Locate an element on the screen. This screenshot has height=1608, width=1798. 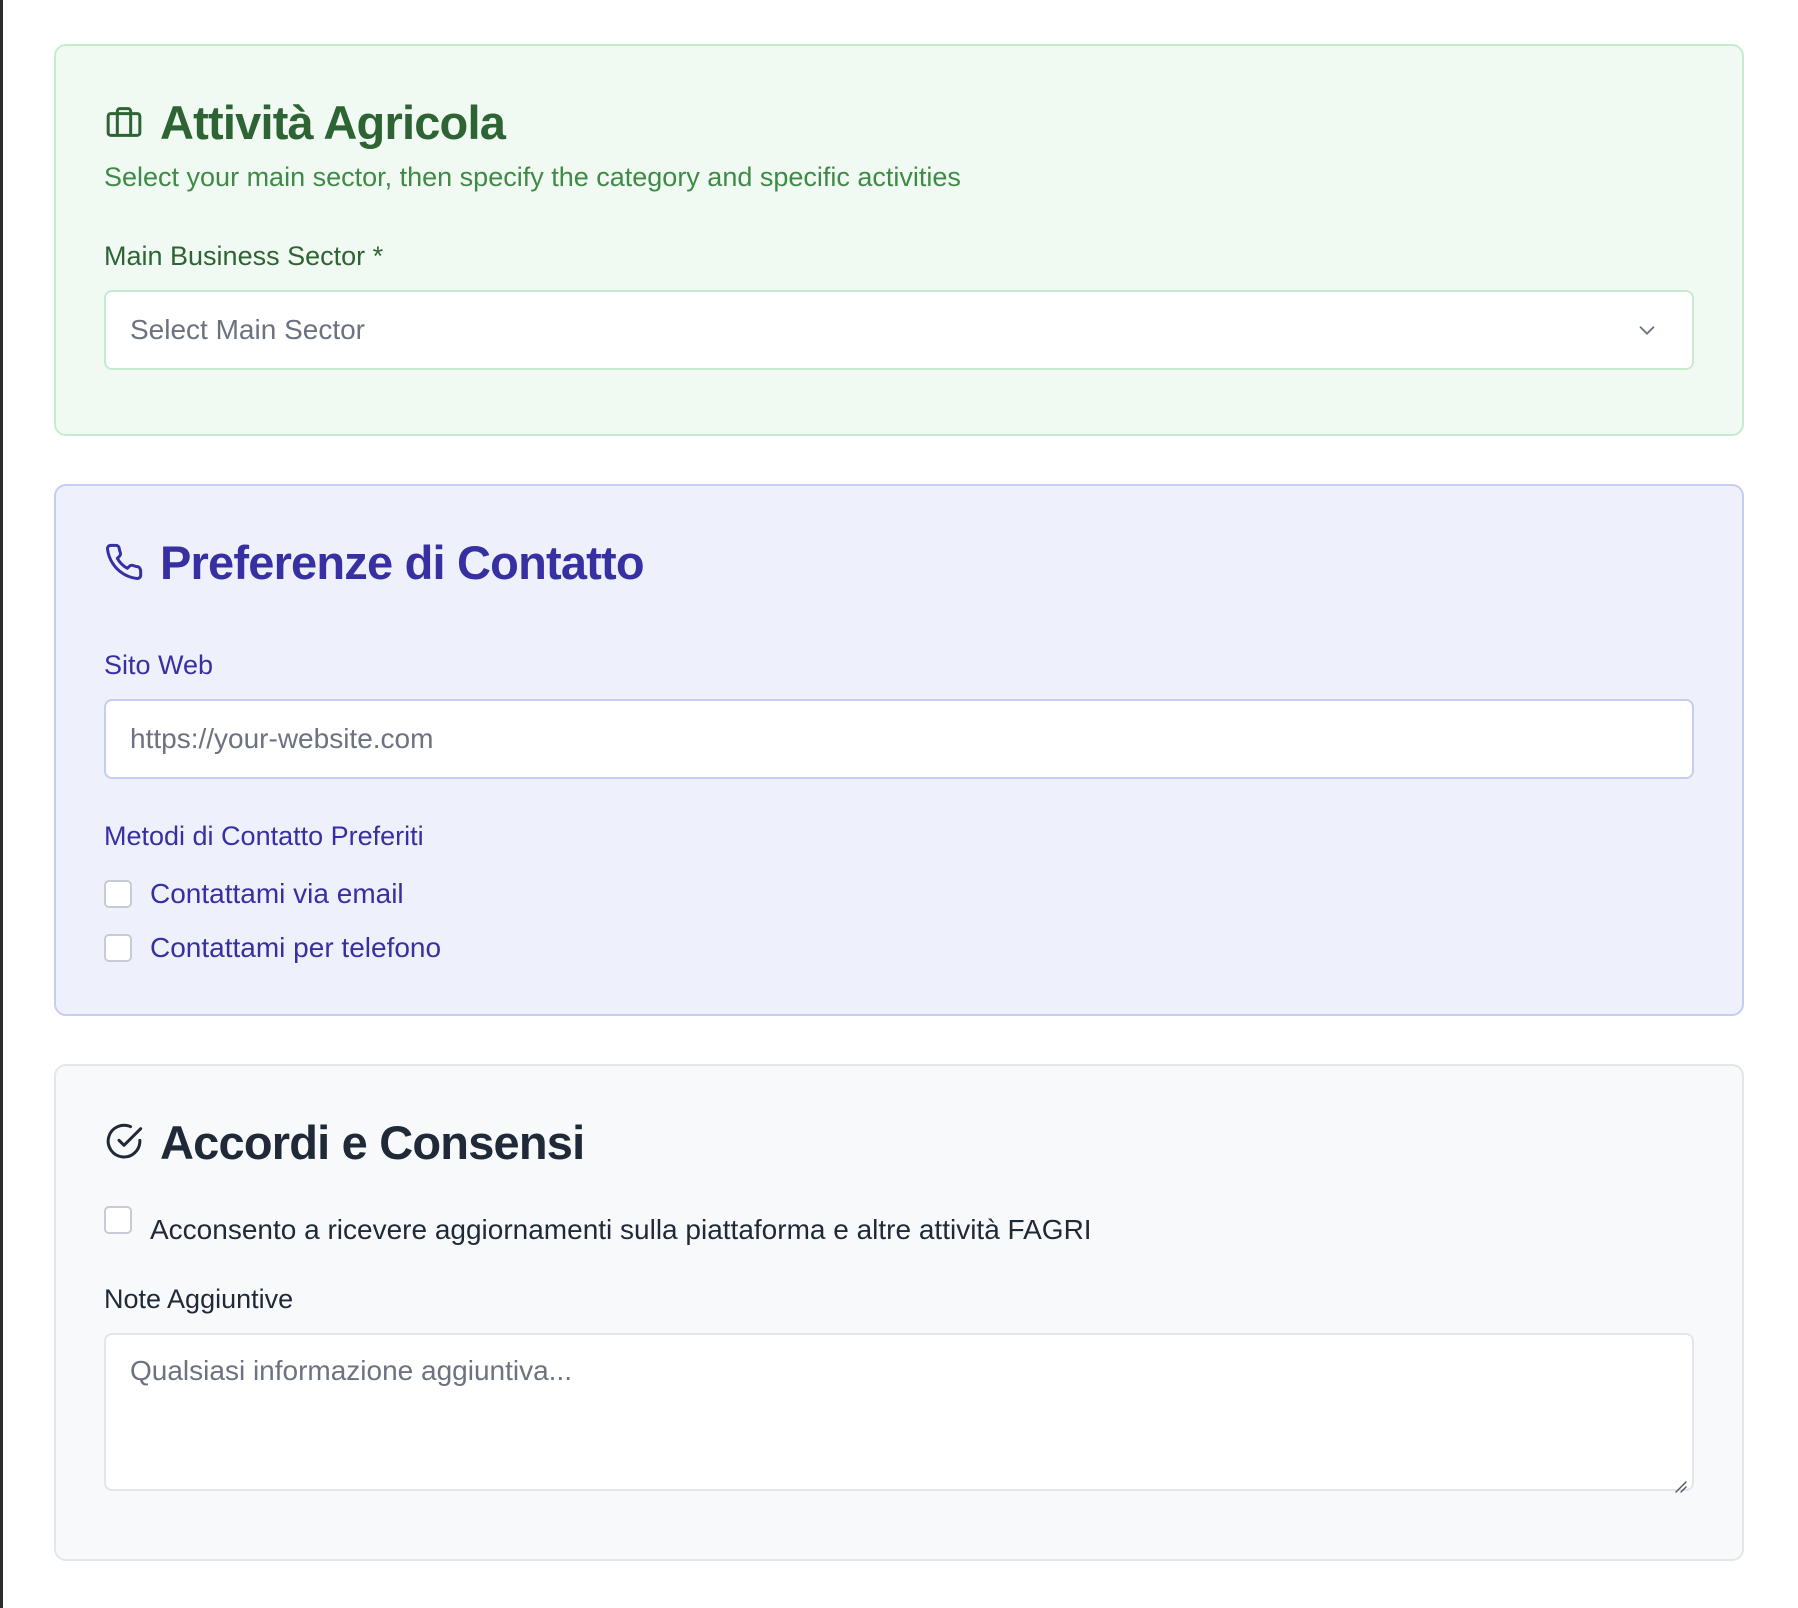
agreements-title-text: Accordi e Consensi is located at coordinates (372, 1142).